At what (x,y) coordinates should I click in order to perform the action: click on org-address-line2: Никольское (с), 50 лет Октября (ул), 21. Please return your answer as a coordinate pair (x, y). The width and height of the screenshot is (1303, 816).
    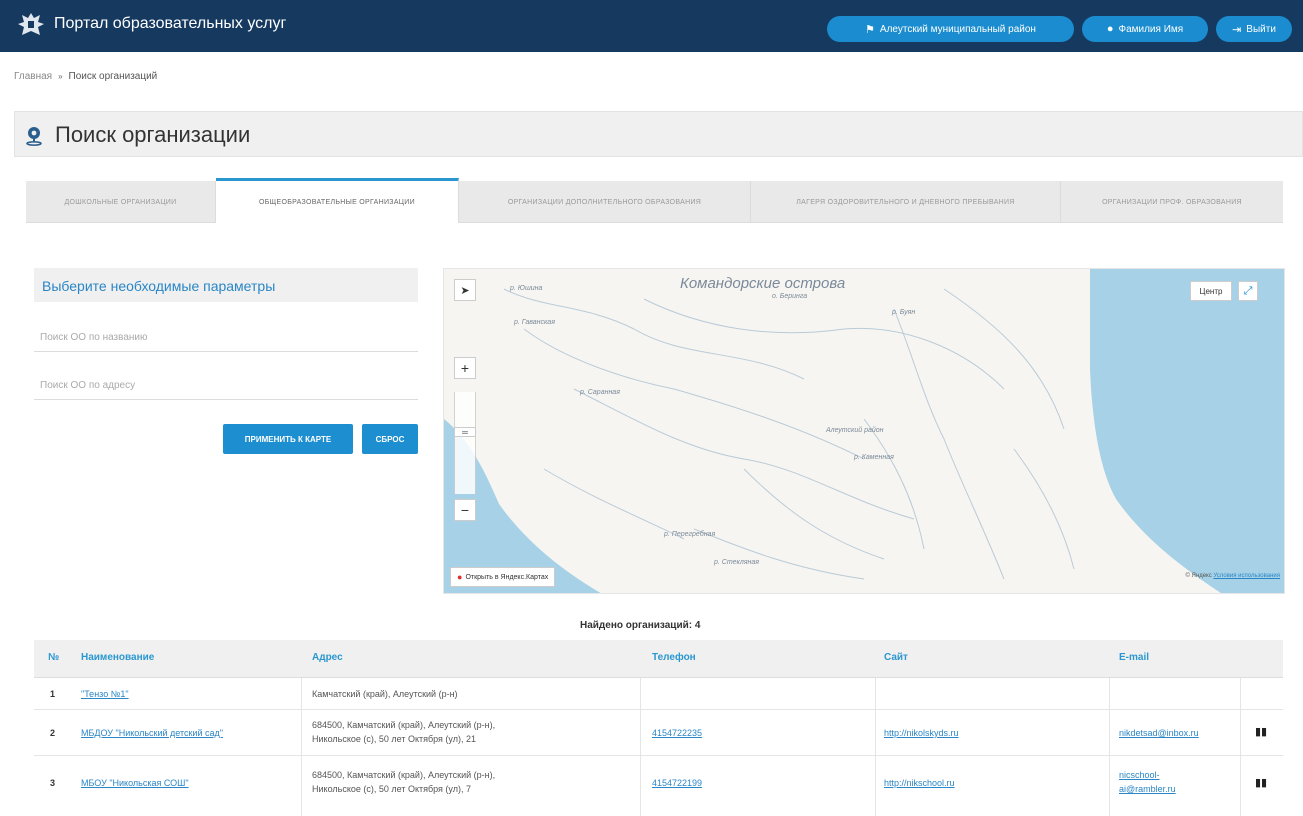
    Looking at the image, I should click on (394, 739).